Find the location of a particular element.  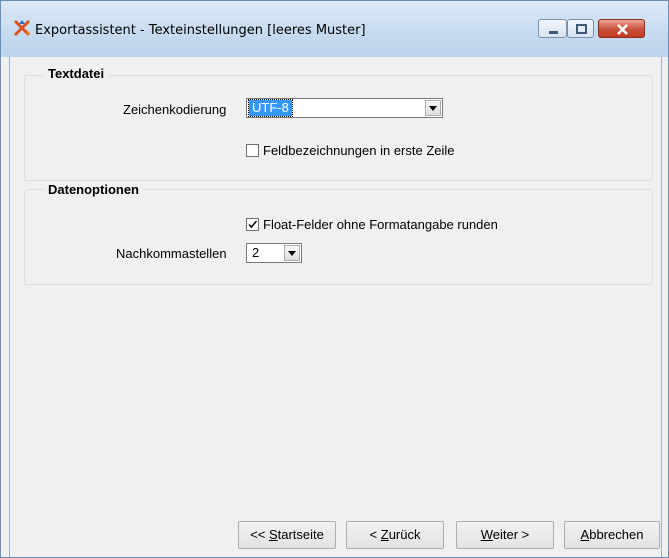

start-mnemonic: S is located at coordinates (273, 534).